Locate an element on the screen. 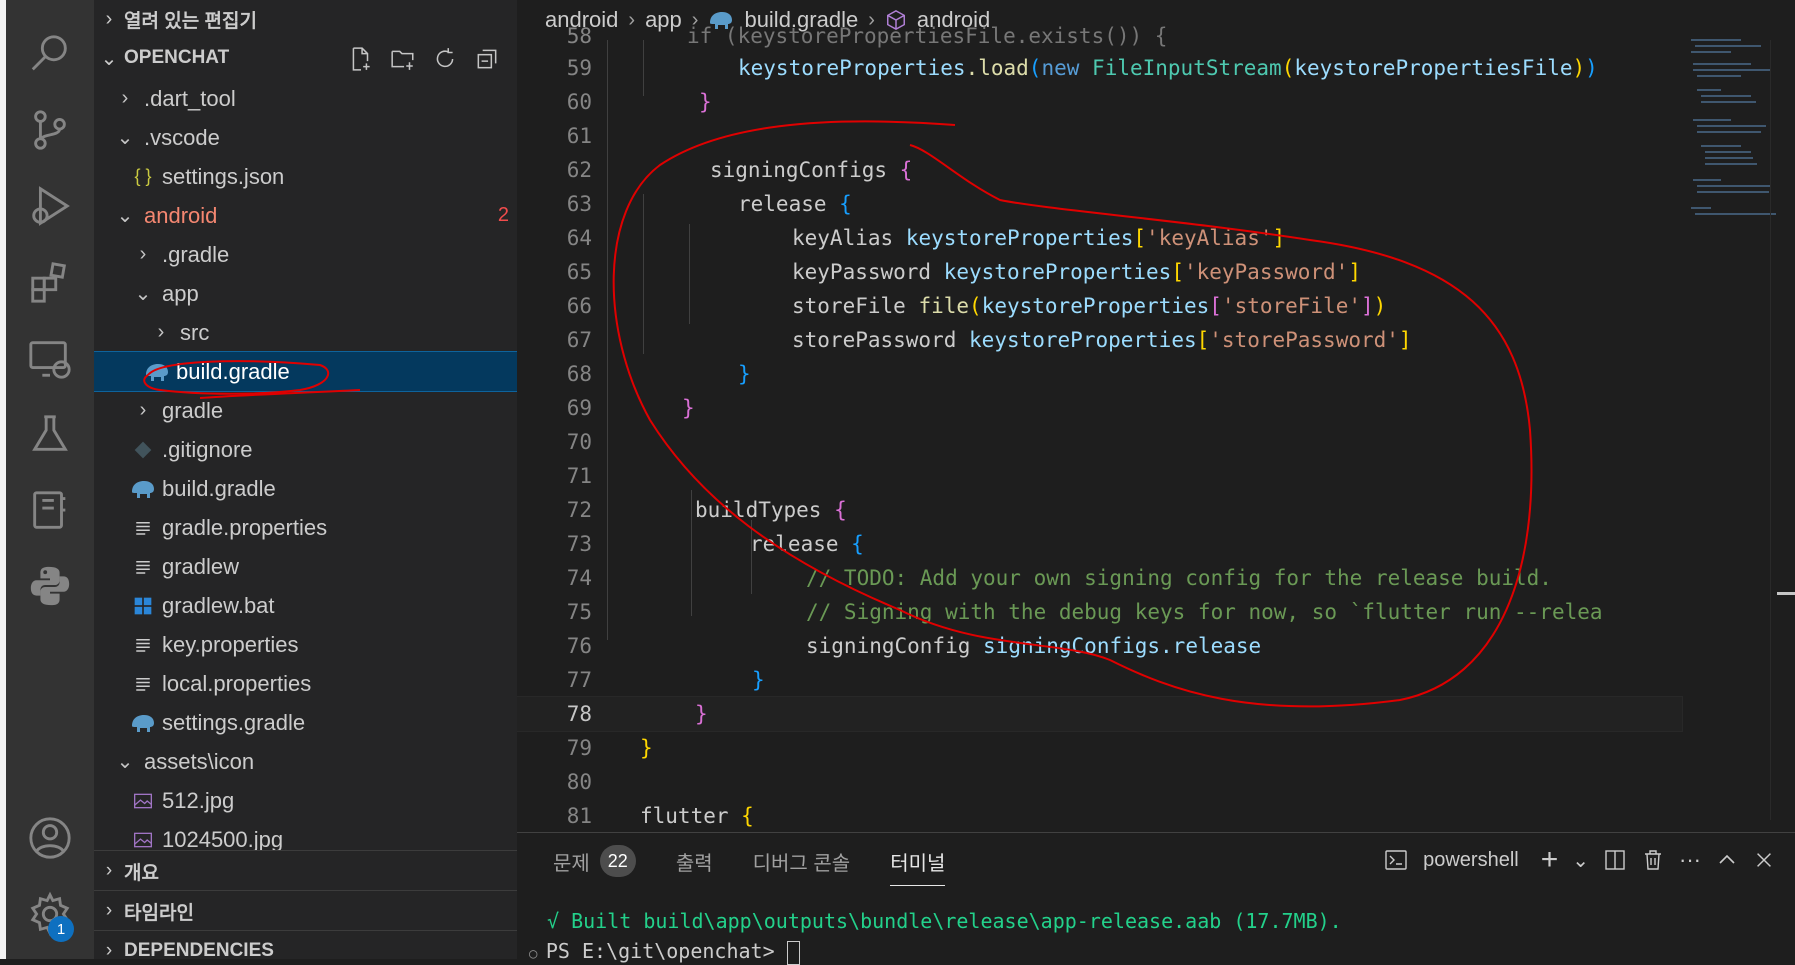 This screenshot has height=965, width=1795. line-number: 74 is located at coordinates (579, 578).